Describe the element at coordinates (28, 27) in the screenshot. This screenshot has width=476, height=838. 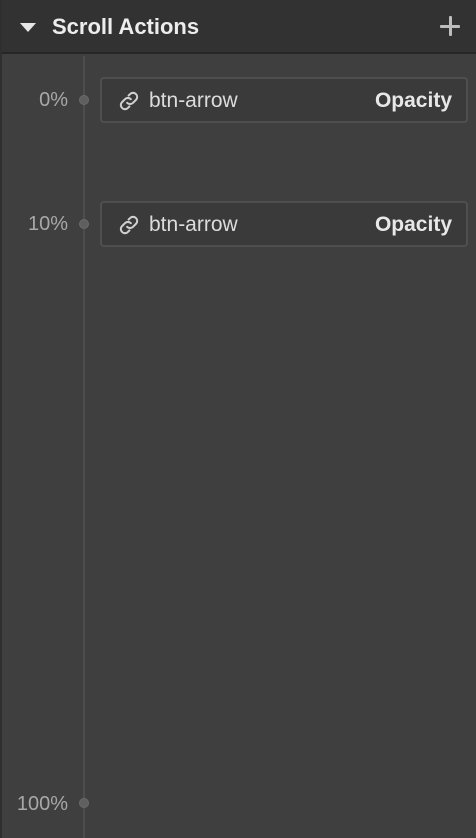
I see `caret-down-icon` at that location.